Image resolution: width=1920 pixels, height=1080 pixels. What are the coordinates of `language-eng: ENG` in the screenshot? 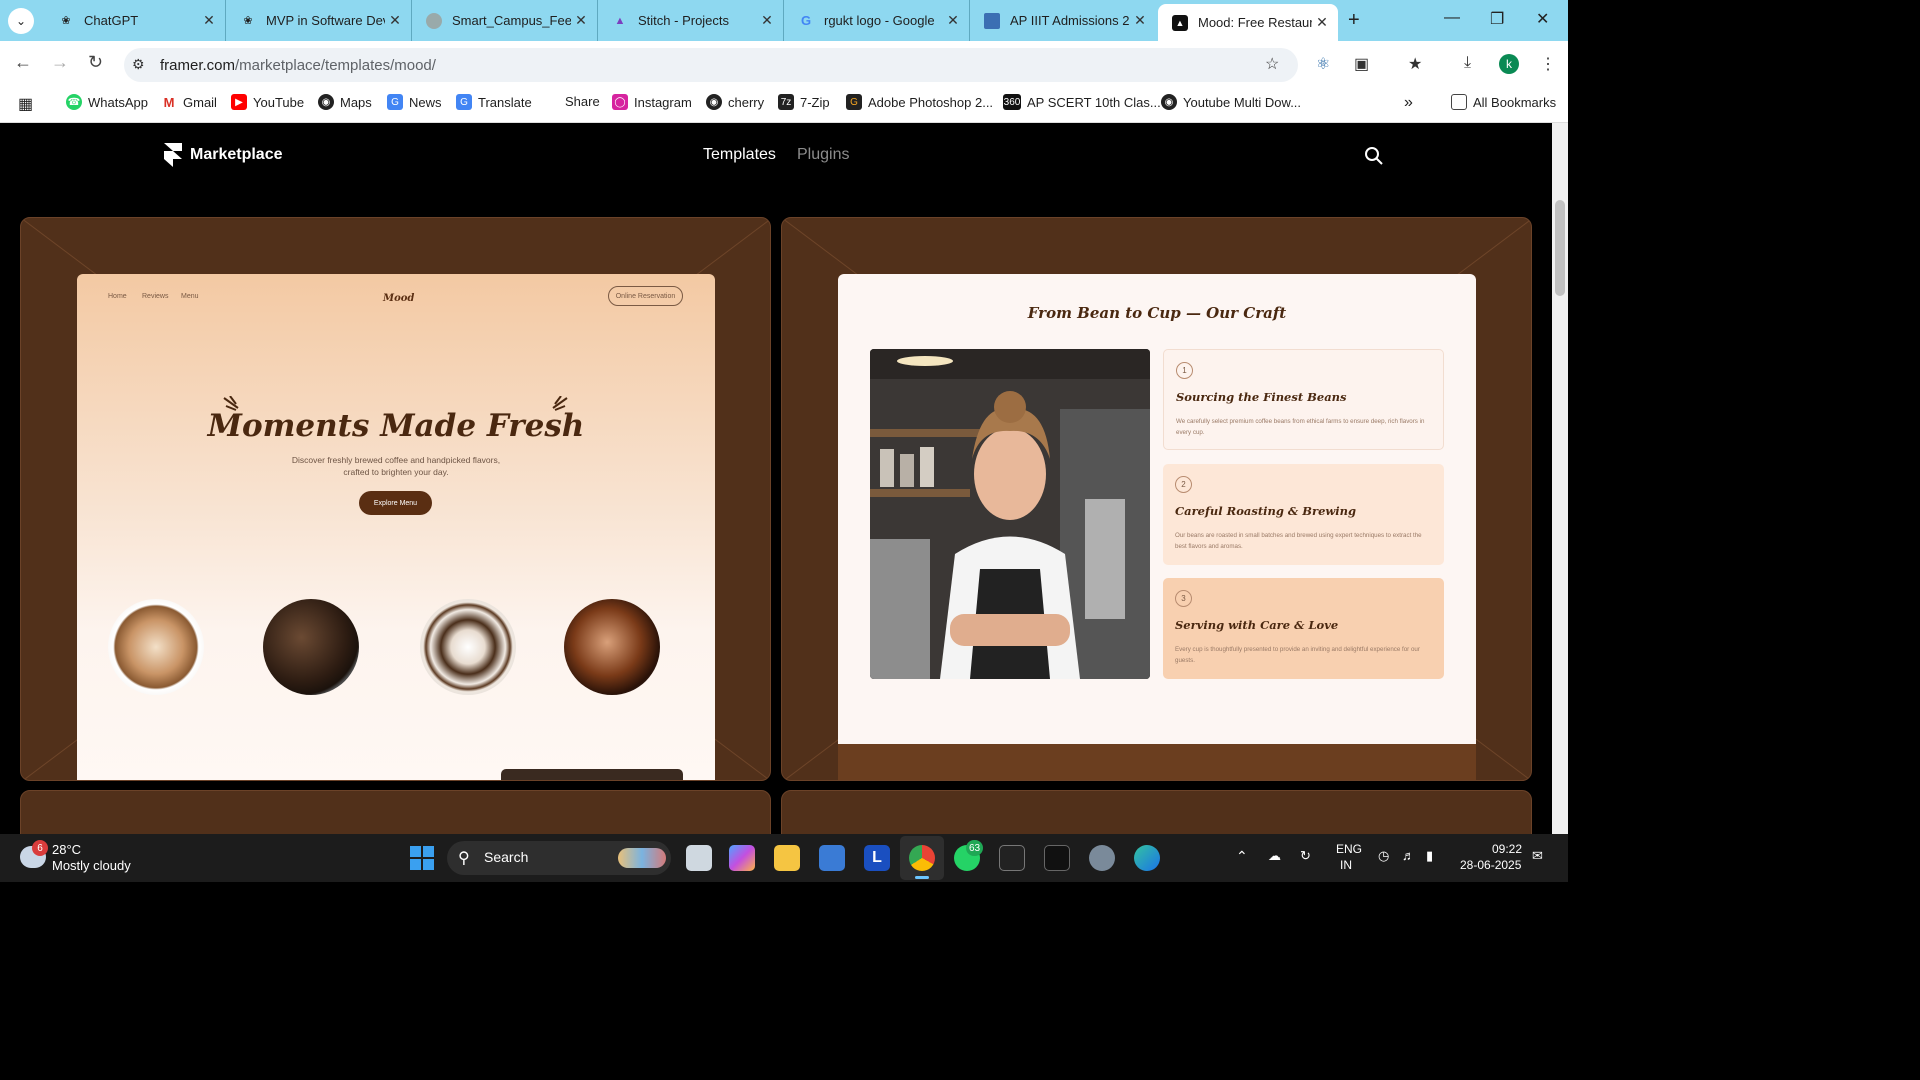 It's located at (1349, 849).